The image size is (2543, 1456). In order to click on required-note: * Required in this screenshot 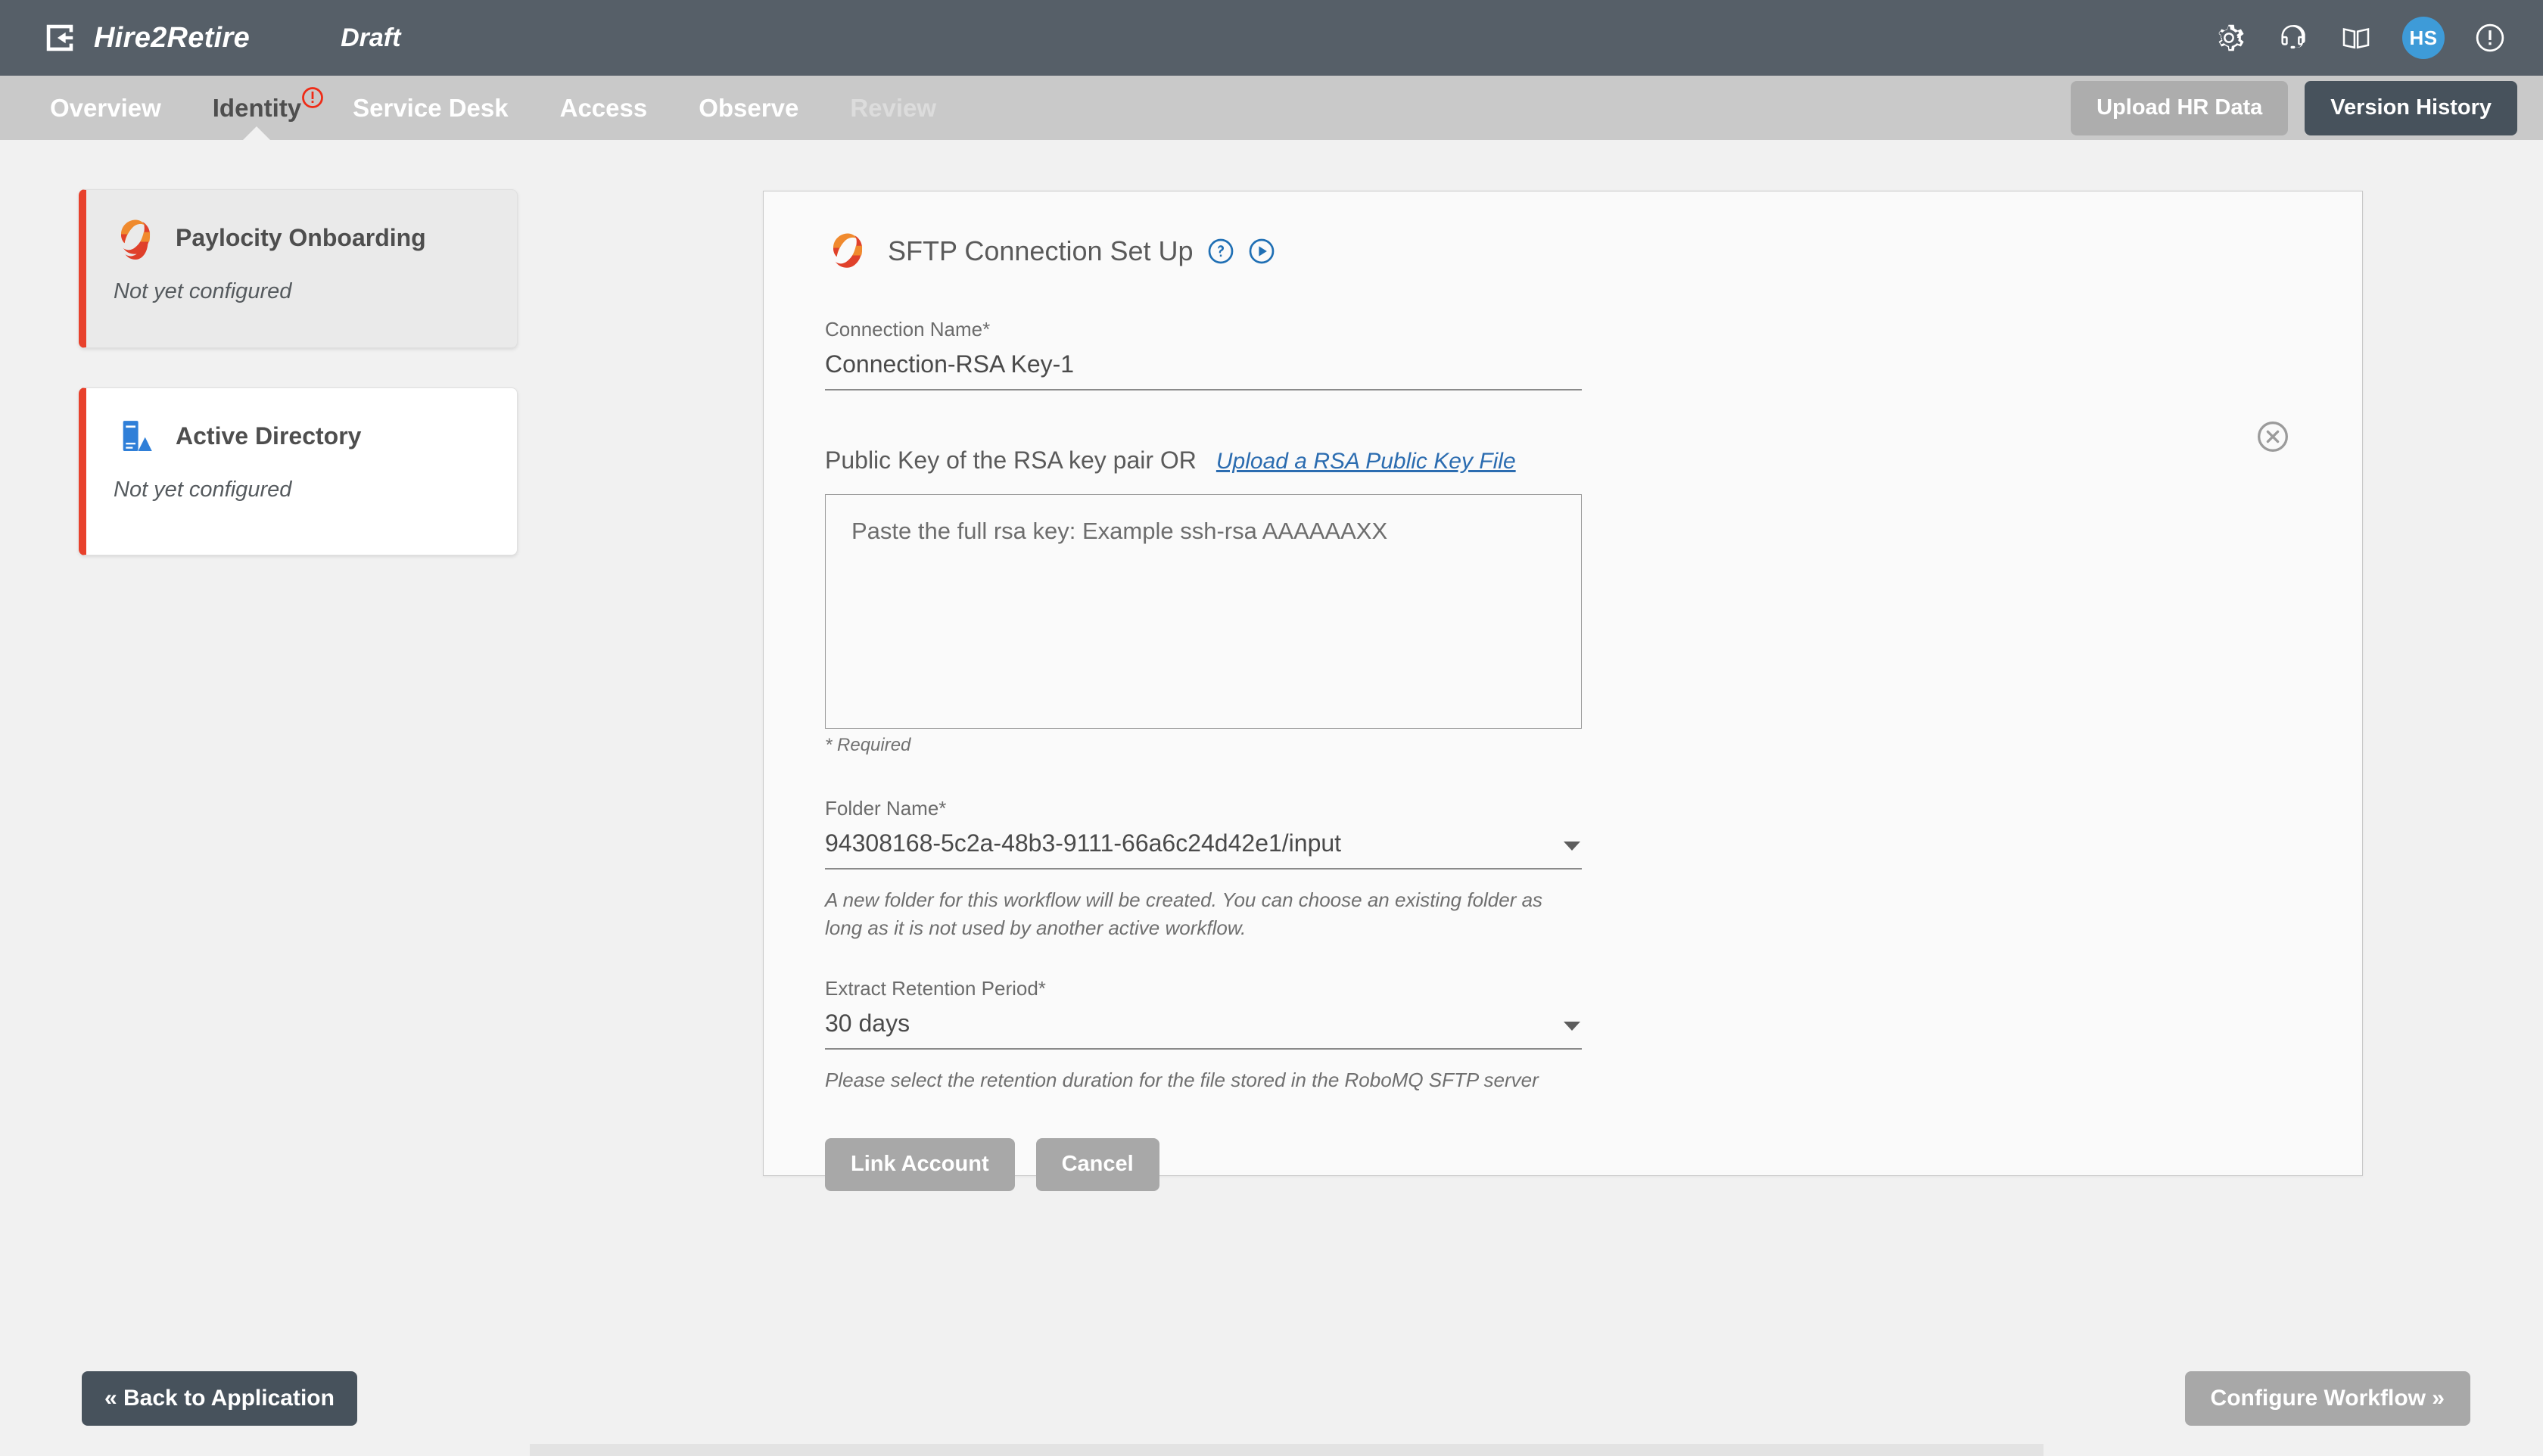, I will do `click(868, 745)`.